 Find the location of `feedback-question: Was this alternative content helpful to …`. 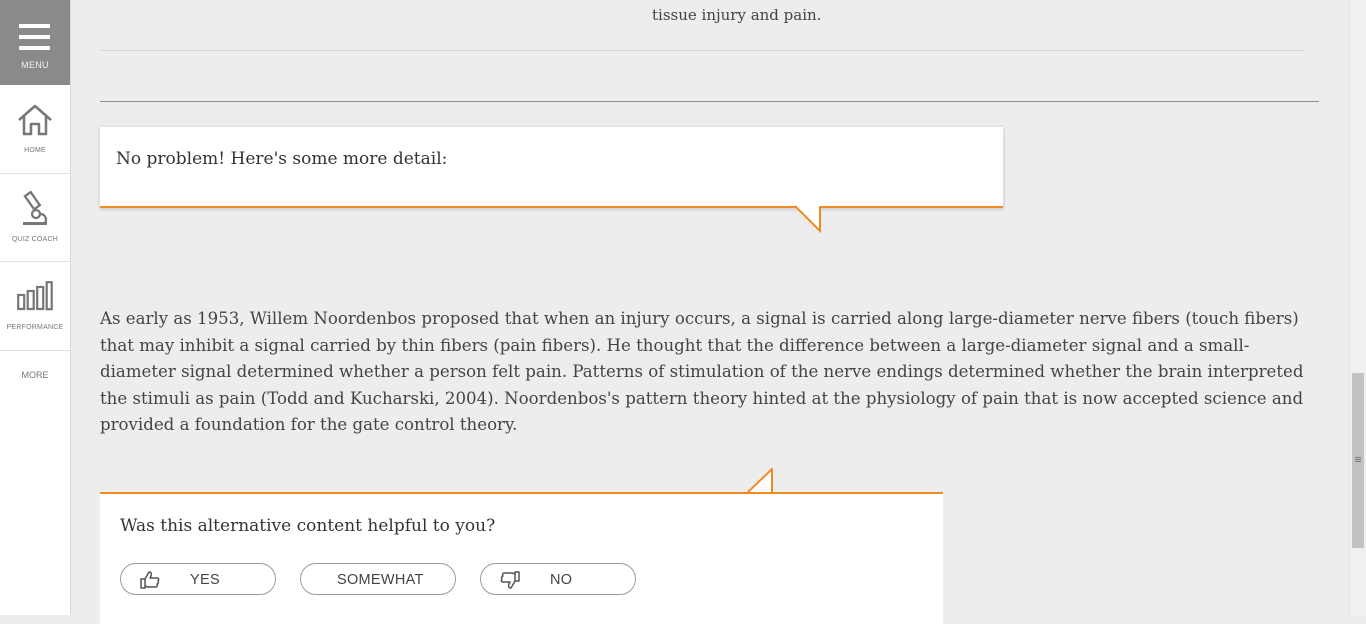

feedback-question: Was this alternative content helpful to … is located at coordinates (308, 526).